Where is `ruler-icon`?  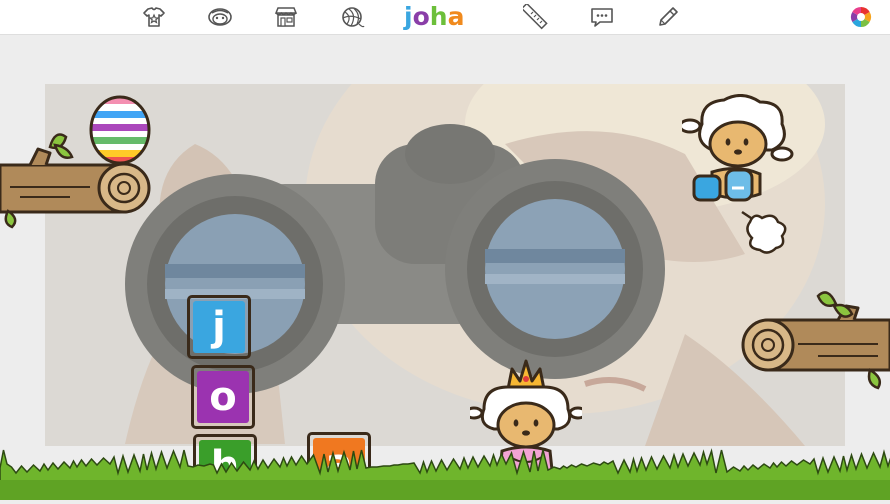 ruler-icon is located at coordinates (536, 17).